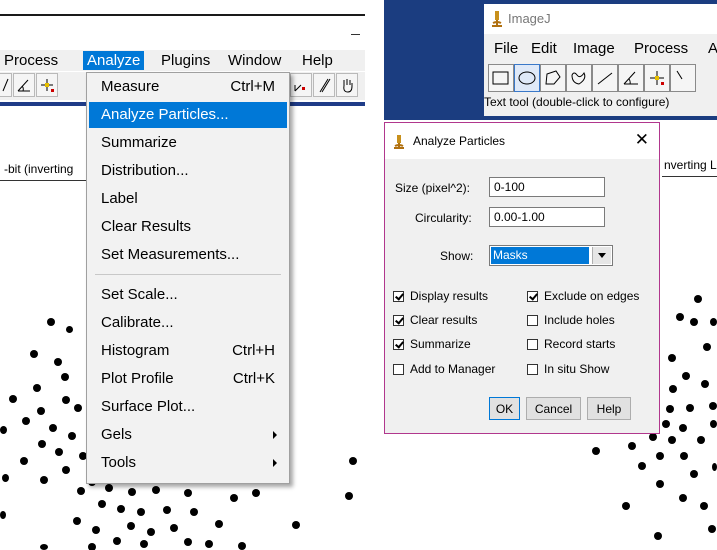  What do you see at coordinates (459, 141) in the screenshot?
I see `dialog-title: Analyze Particles` at bounding box center [459, 141].